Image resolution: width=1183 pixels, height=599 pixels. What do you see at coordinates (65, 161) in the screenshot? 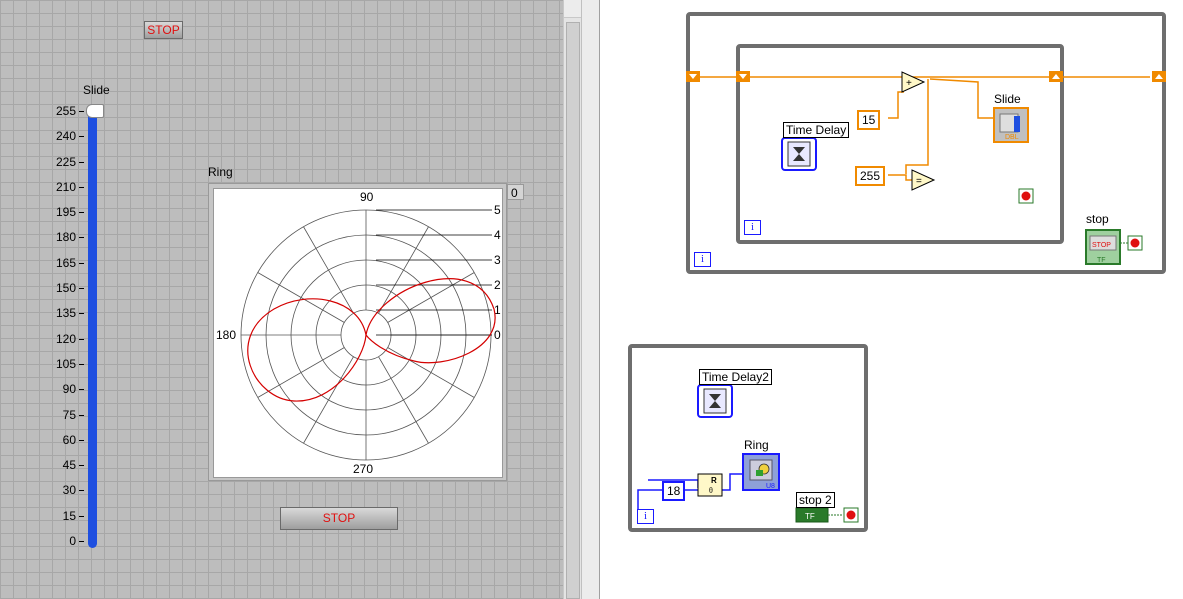
I see `slide-tick-label: 225` at bounding box center [65, 161].